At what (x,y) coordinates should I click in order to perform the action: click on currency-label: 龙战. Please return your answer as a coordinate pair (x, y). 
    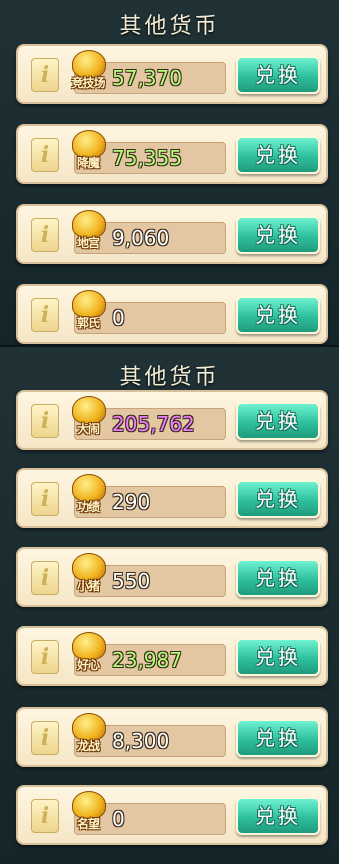
    Looking at the image, I should click on (88, 746).